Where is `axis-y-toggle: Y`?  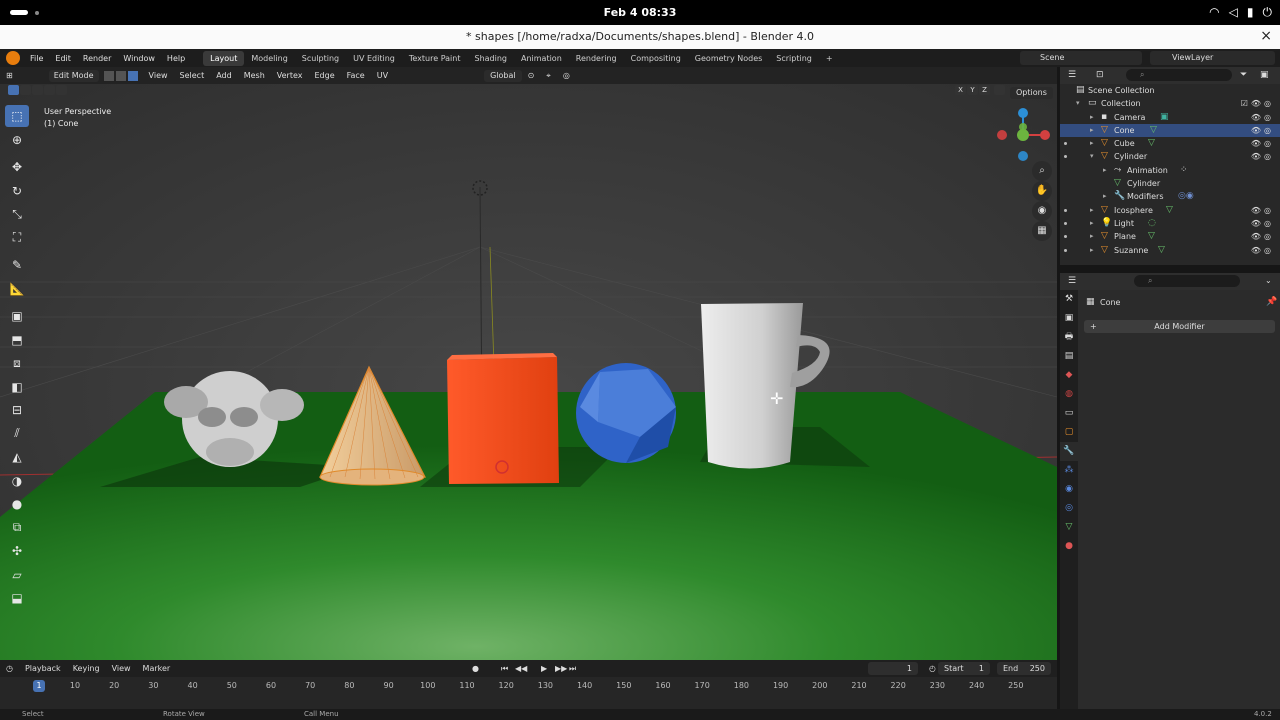
axis-y-toggle: Y is located at coordinates (972, 90).